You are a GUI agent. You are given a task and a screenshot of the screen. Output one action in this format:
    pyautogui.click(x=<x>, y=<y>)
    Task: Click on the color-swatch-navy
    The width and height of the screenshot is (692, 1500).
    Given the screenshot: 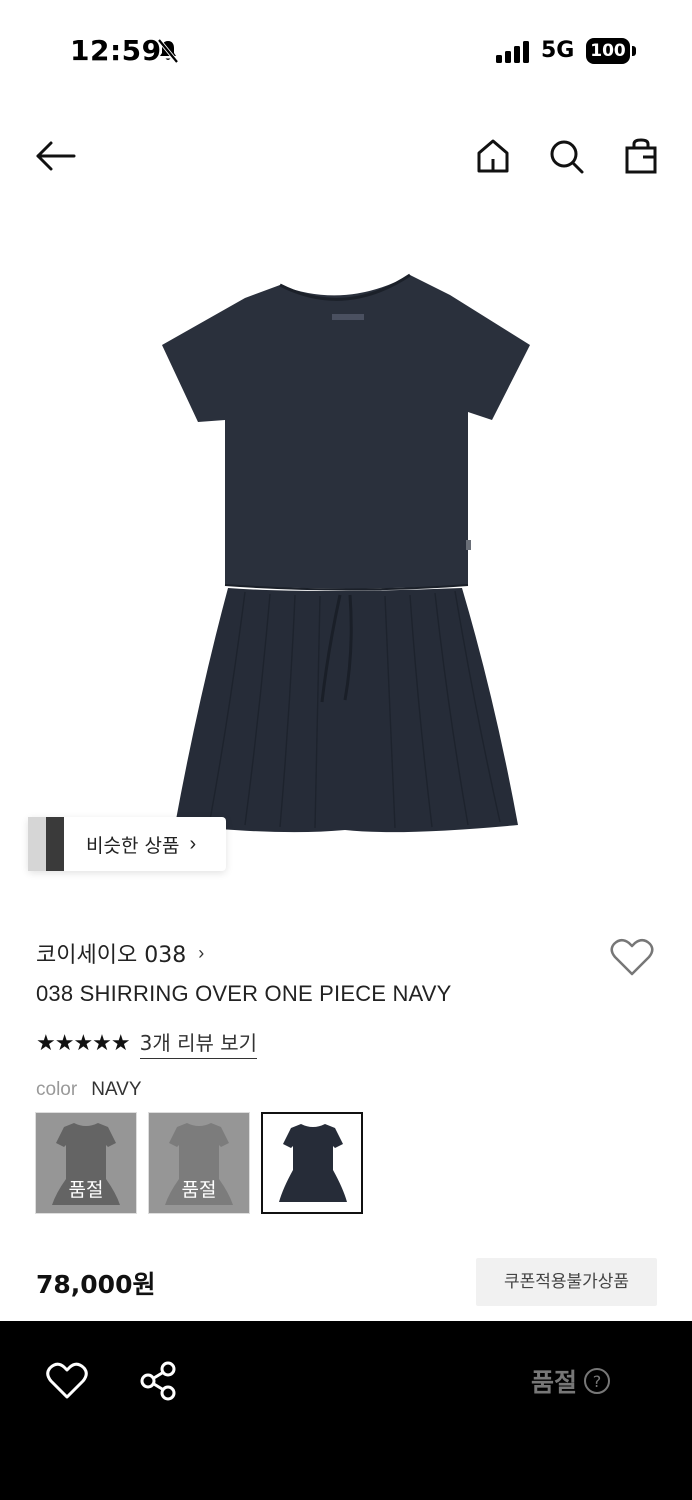 What is the action you would take?
    pyautogui.click(x=312, y=1163)
    